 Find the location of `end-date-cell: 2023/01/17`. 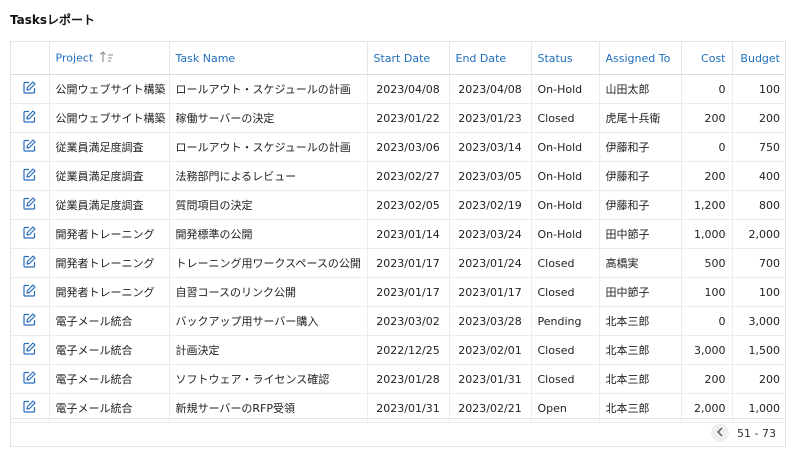

end-date-cell: 2023/01/17 is located at coordinates (490, 292).